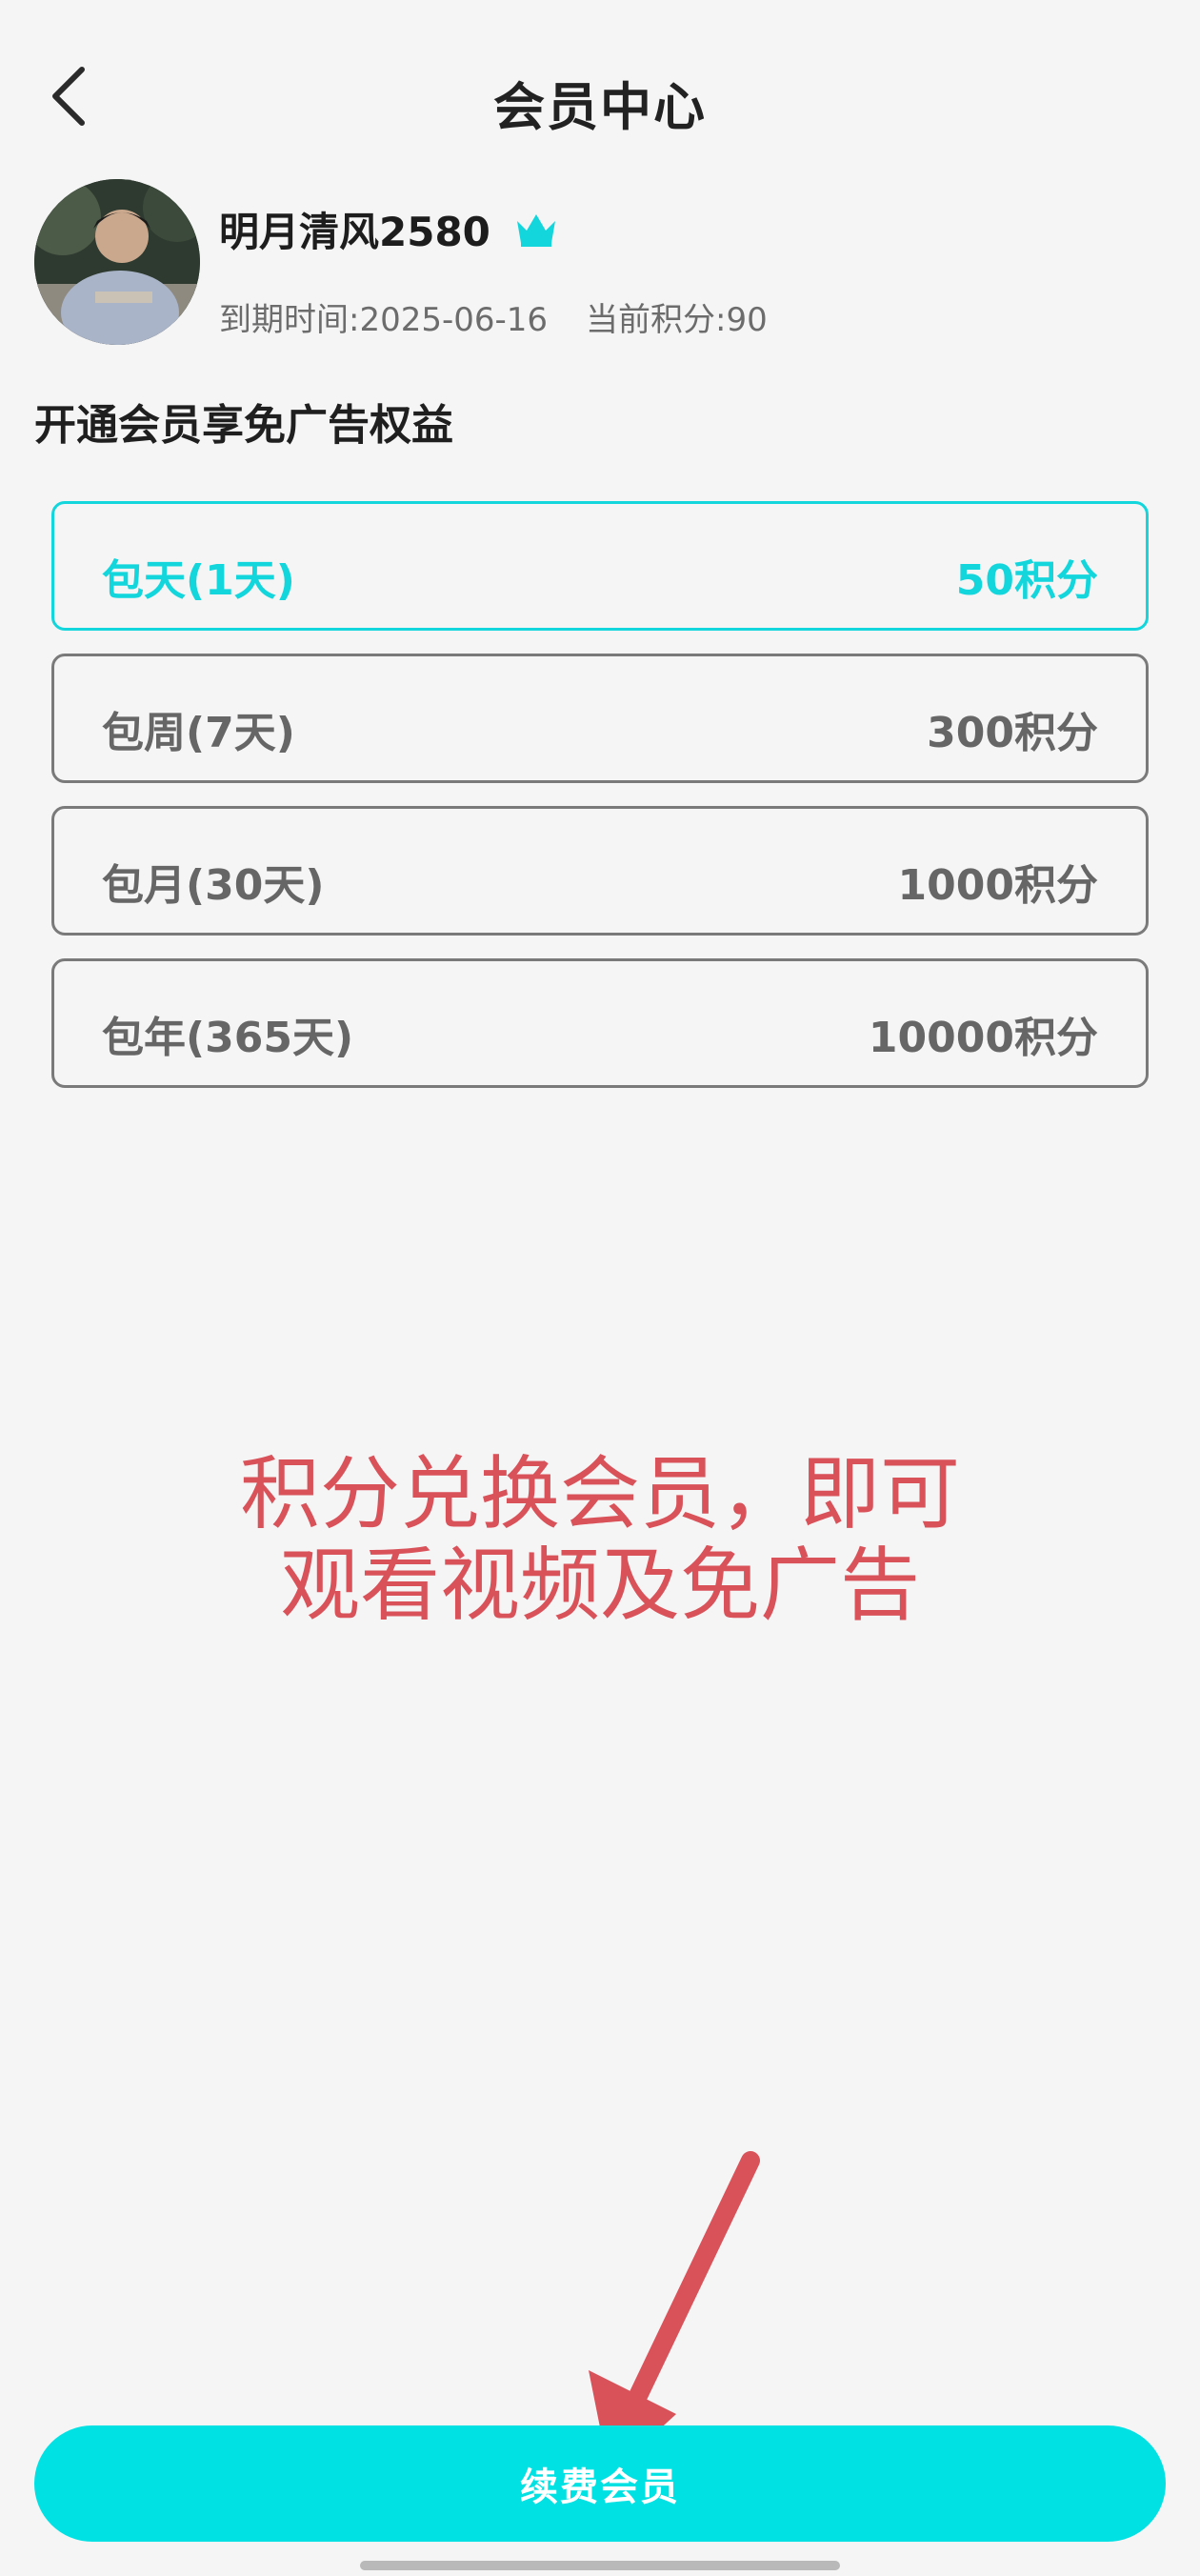  Describe the element at coordinates (198, 580) in the screenshot. I see `plan-name: 包天(1天)` at that location.